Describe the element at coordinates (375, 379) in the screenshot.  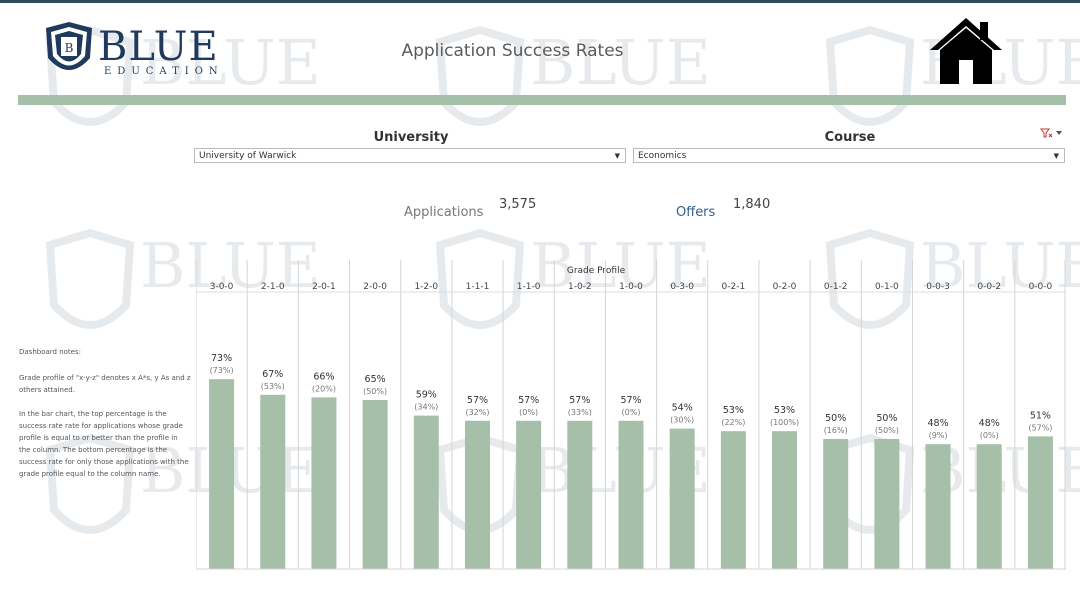
I see `value-label: 65%` at that location.